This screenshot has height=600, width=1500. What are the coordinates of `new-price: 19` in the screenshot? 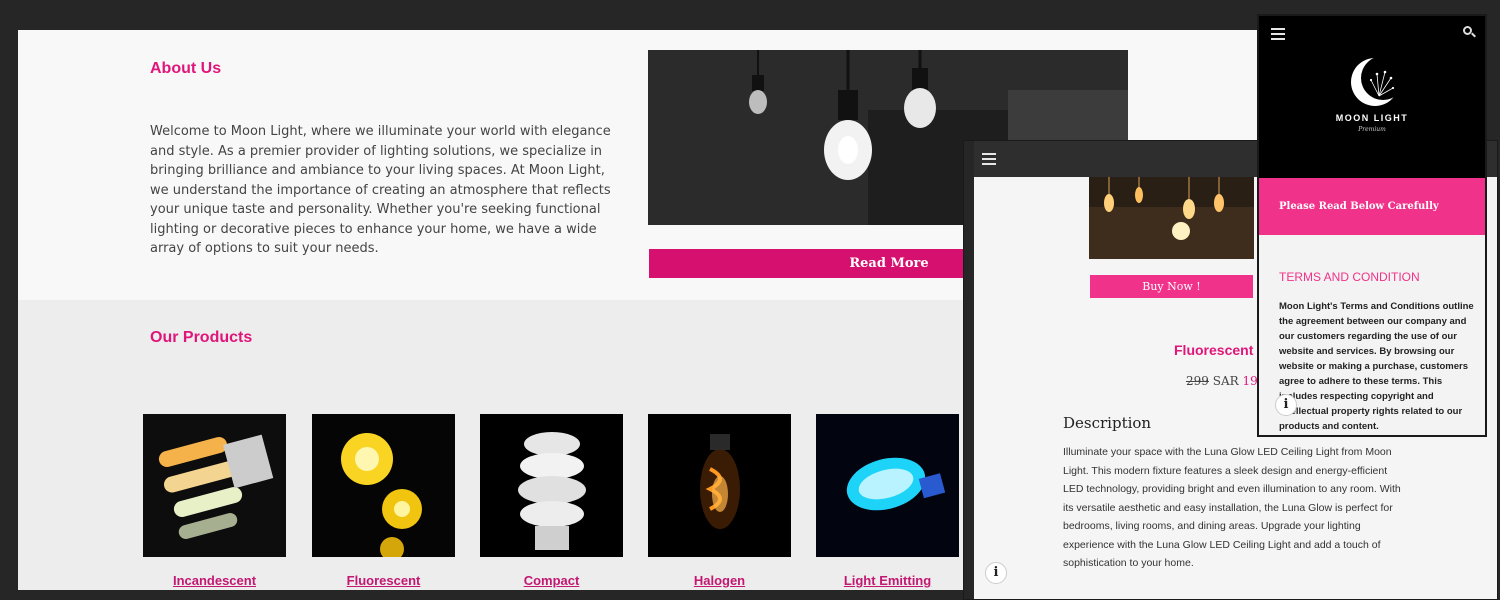 It's located at (1250, 381).